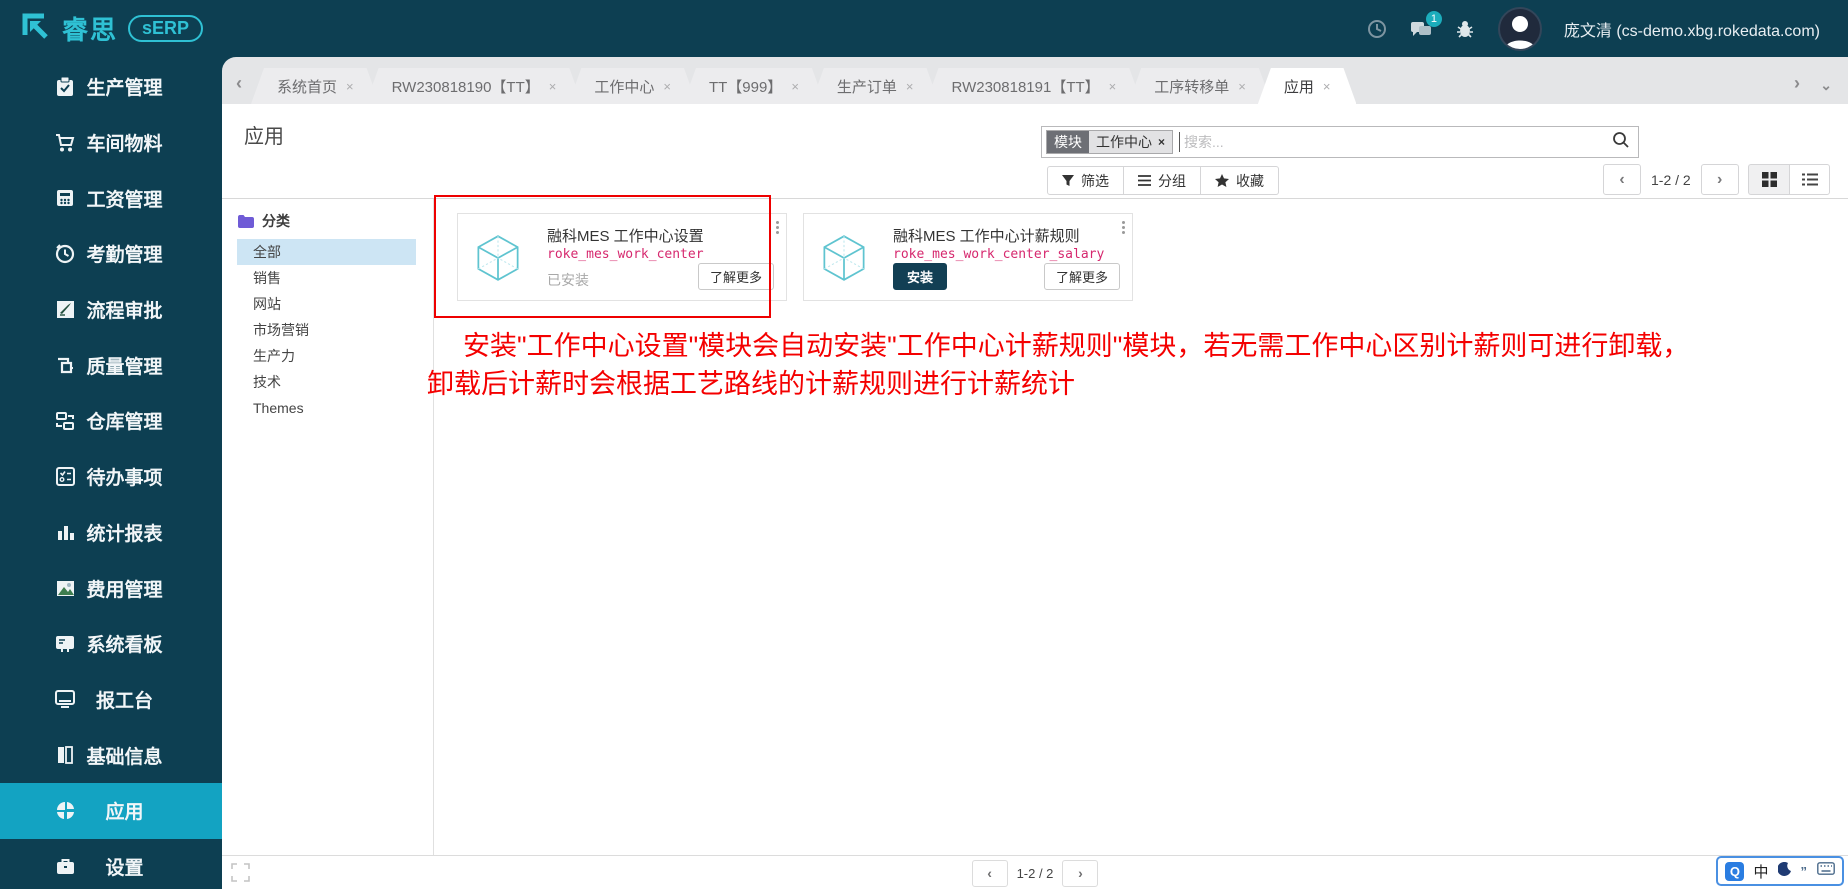 The image size is (1848, 889). Describe the element at coordinates (111, 254) in the screenshot. I see `sidebar-item-attendance: 考勤管理` at that location.